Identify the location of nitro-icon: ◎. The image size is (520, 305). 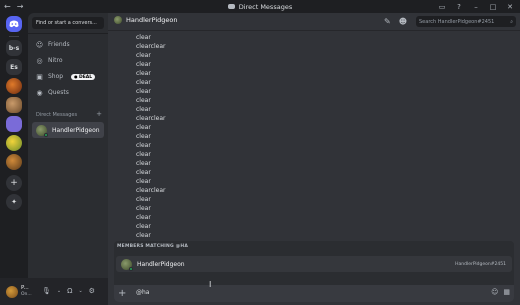
(39, 60).